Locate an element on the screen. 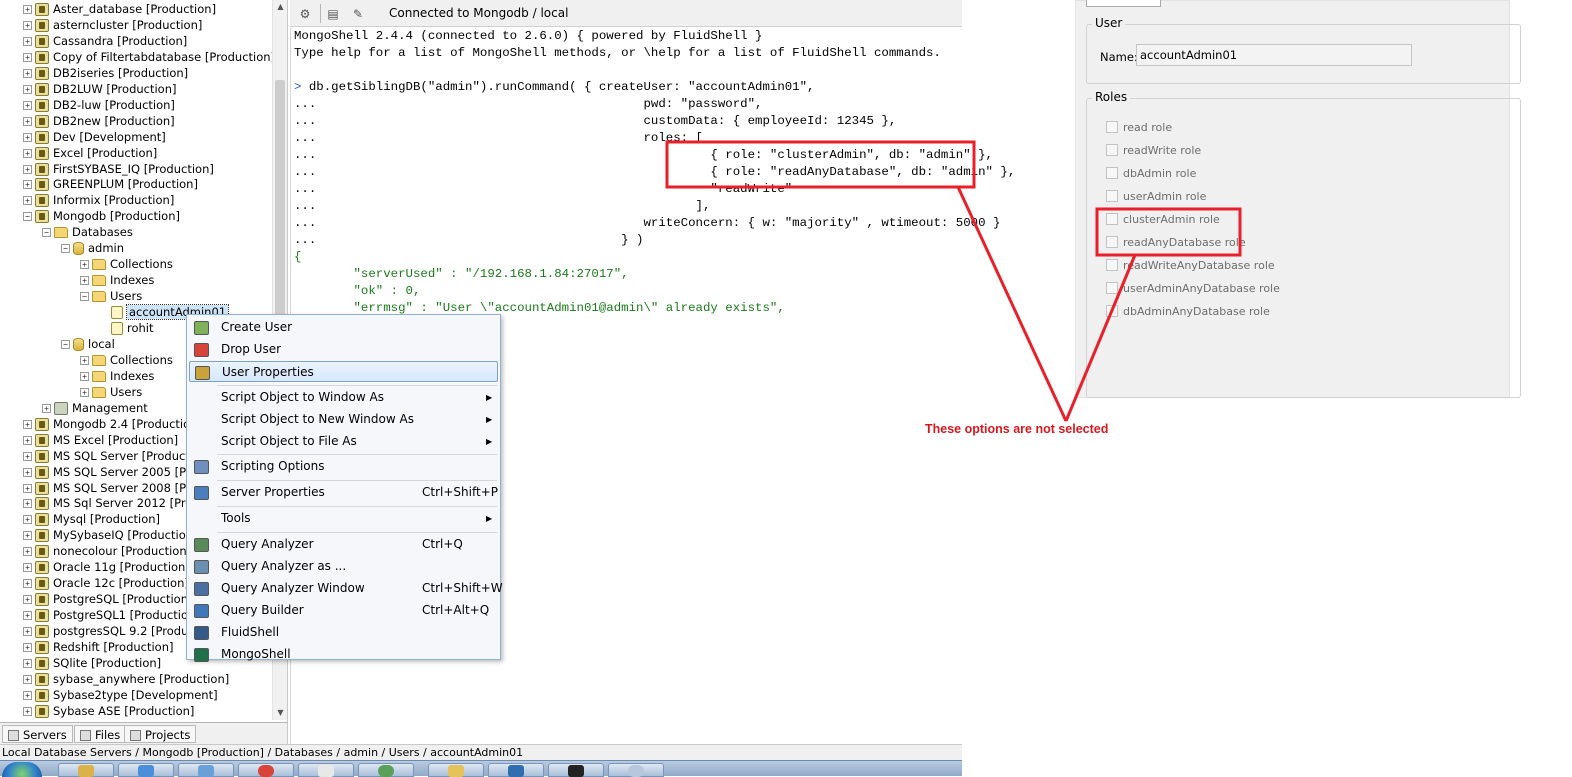  role-checkbox-clusteradmin-role: clusterAdmin role is located at coordinates (1163, 220).